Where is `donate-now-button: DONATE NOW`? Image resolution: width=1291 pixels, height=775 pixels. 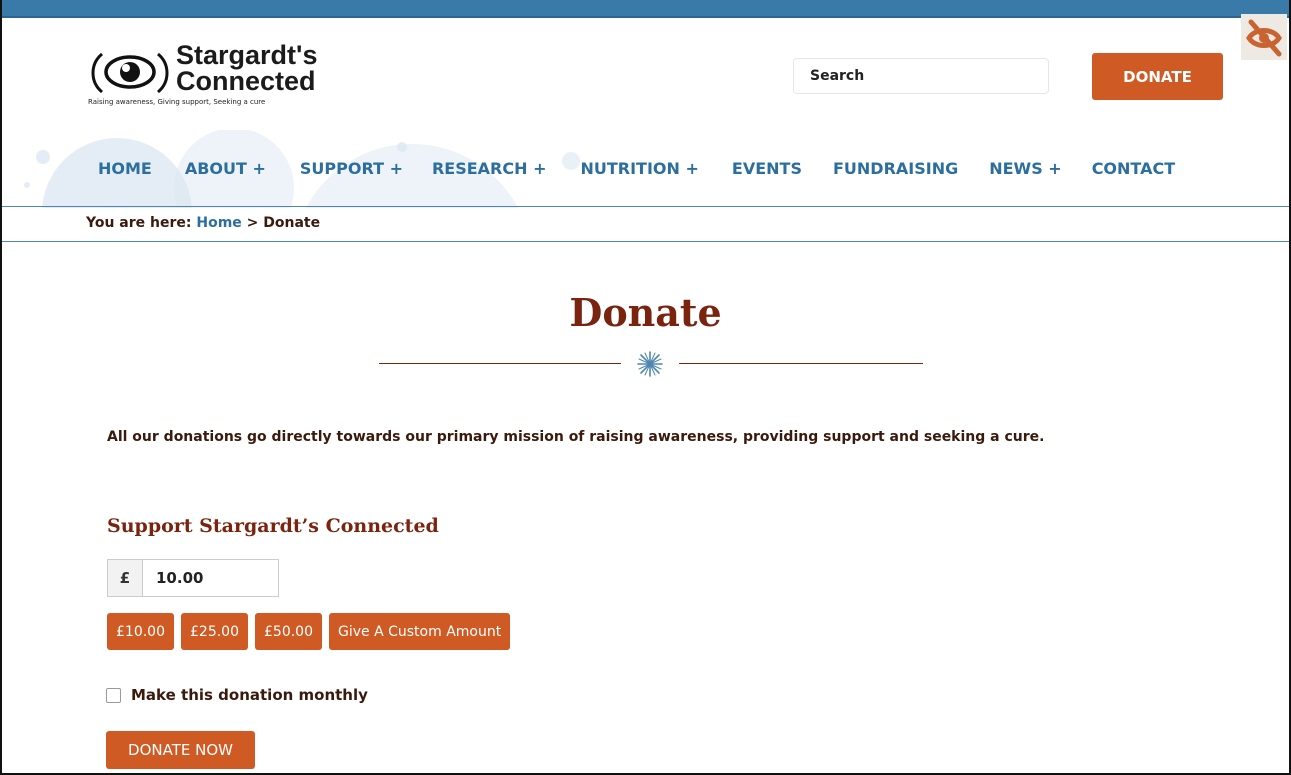 donate-now-button: DONATE NOW is located at coordinates (180, 750).